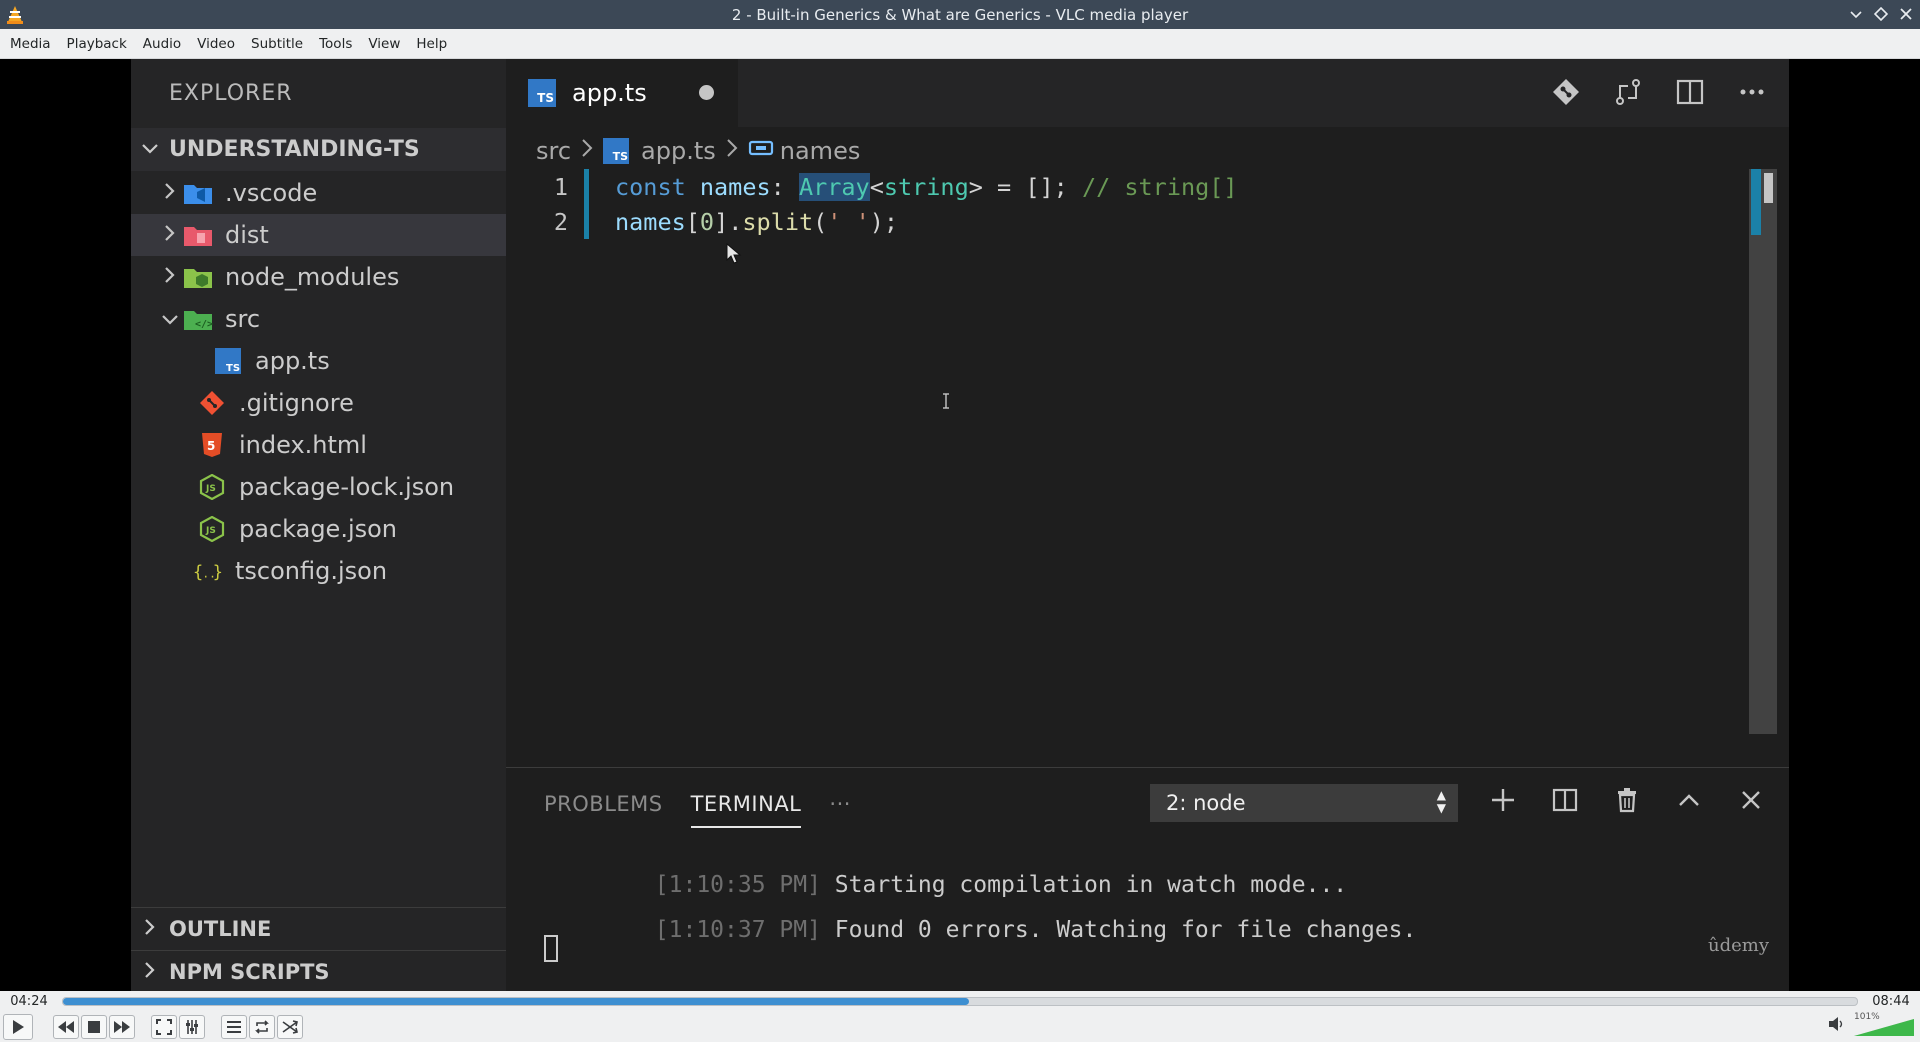 Image resolution: width=1920 pixels, height=1042 pixels. What do you see at coordinates (721, 221) in the screenshot?
I see `token-punctuation: ]` at bounding box center [721, 221].